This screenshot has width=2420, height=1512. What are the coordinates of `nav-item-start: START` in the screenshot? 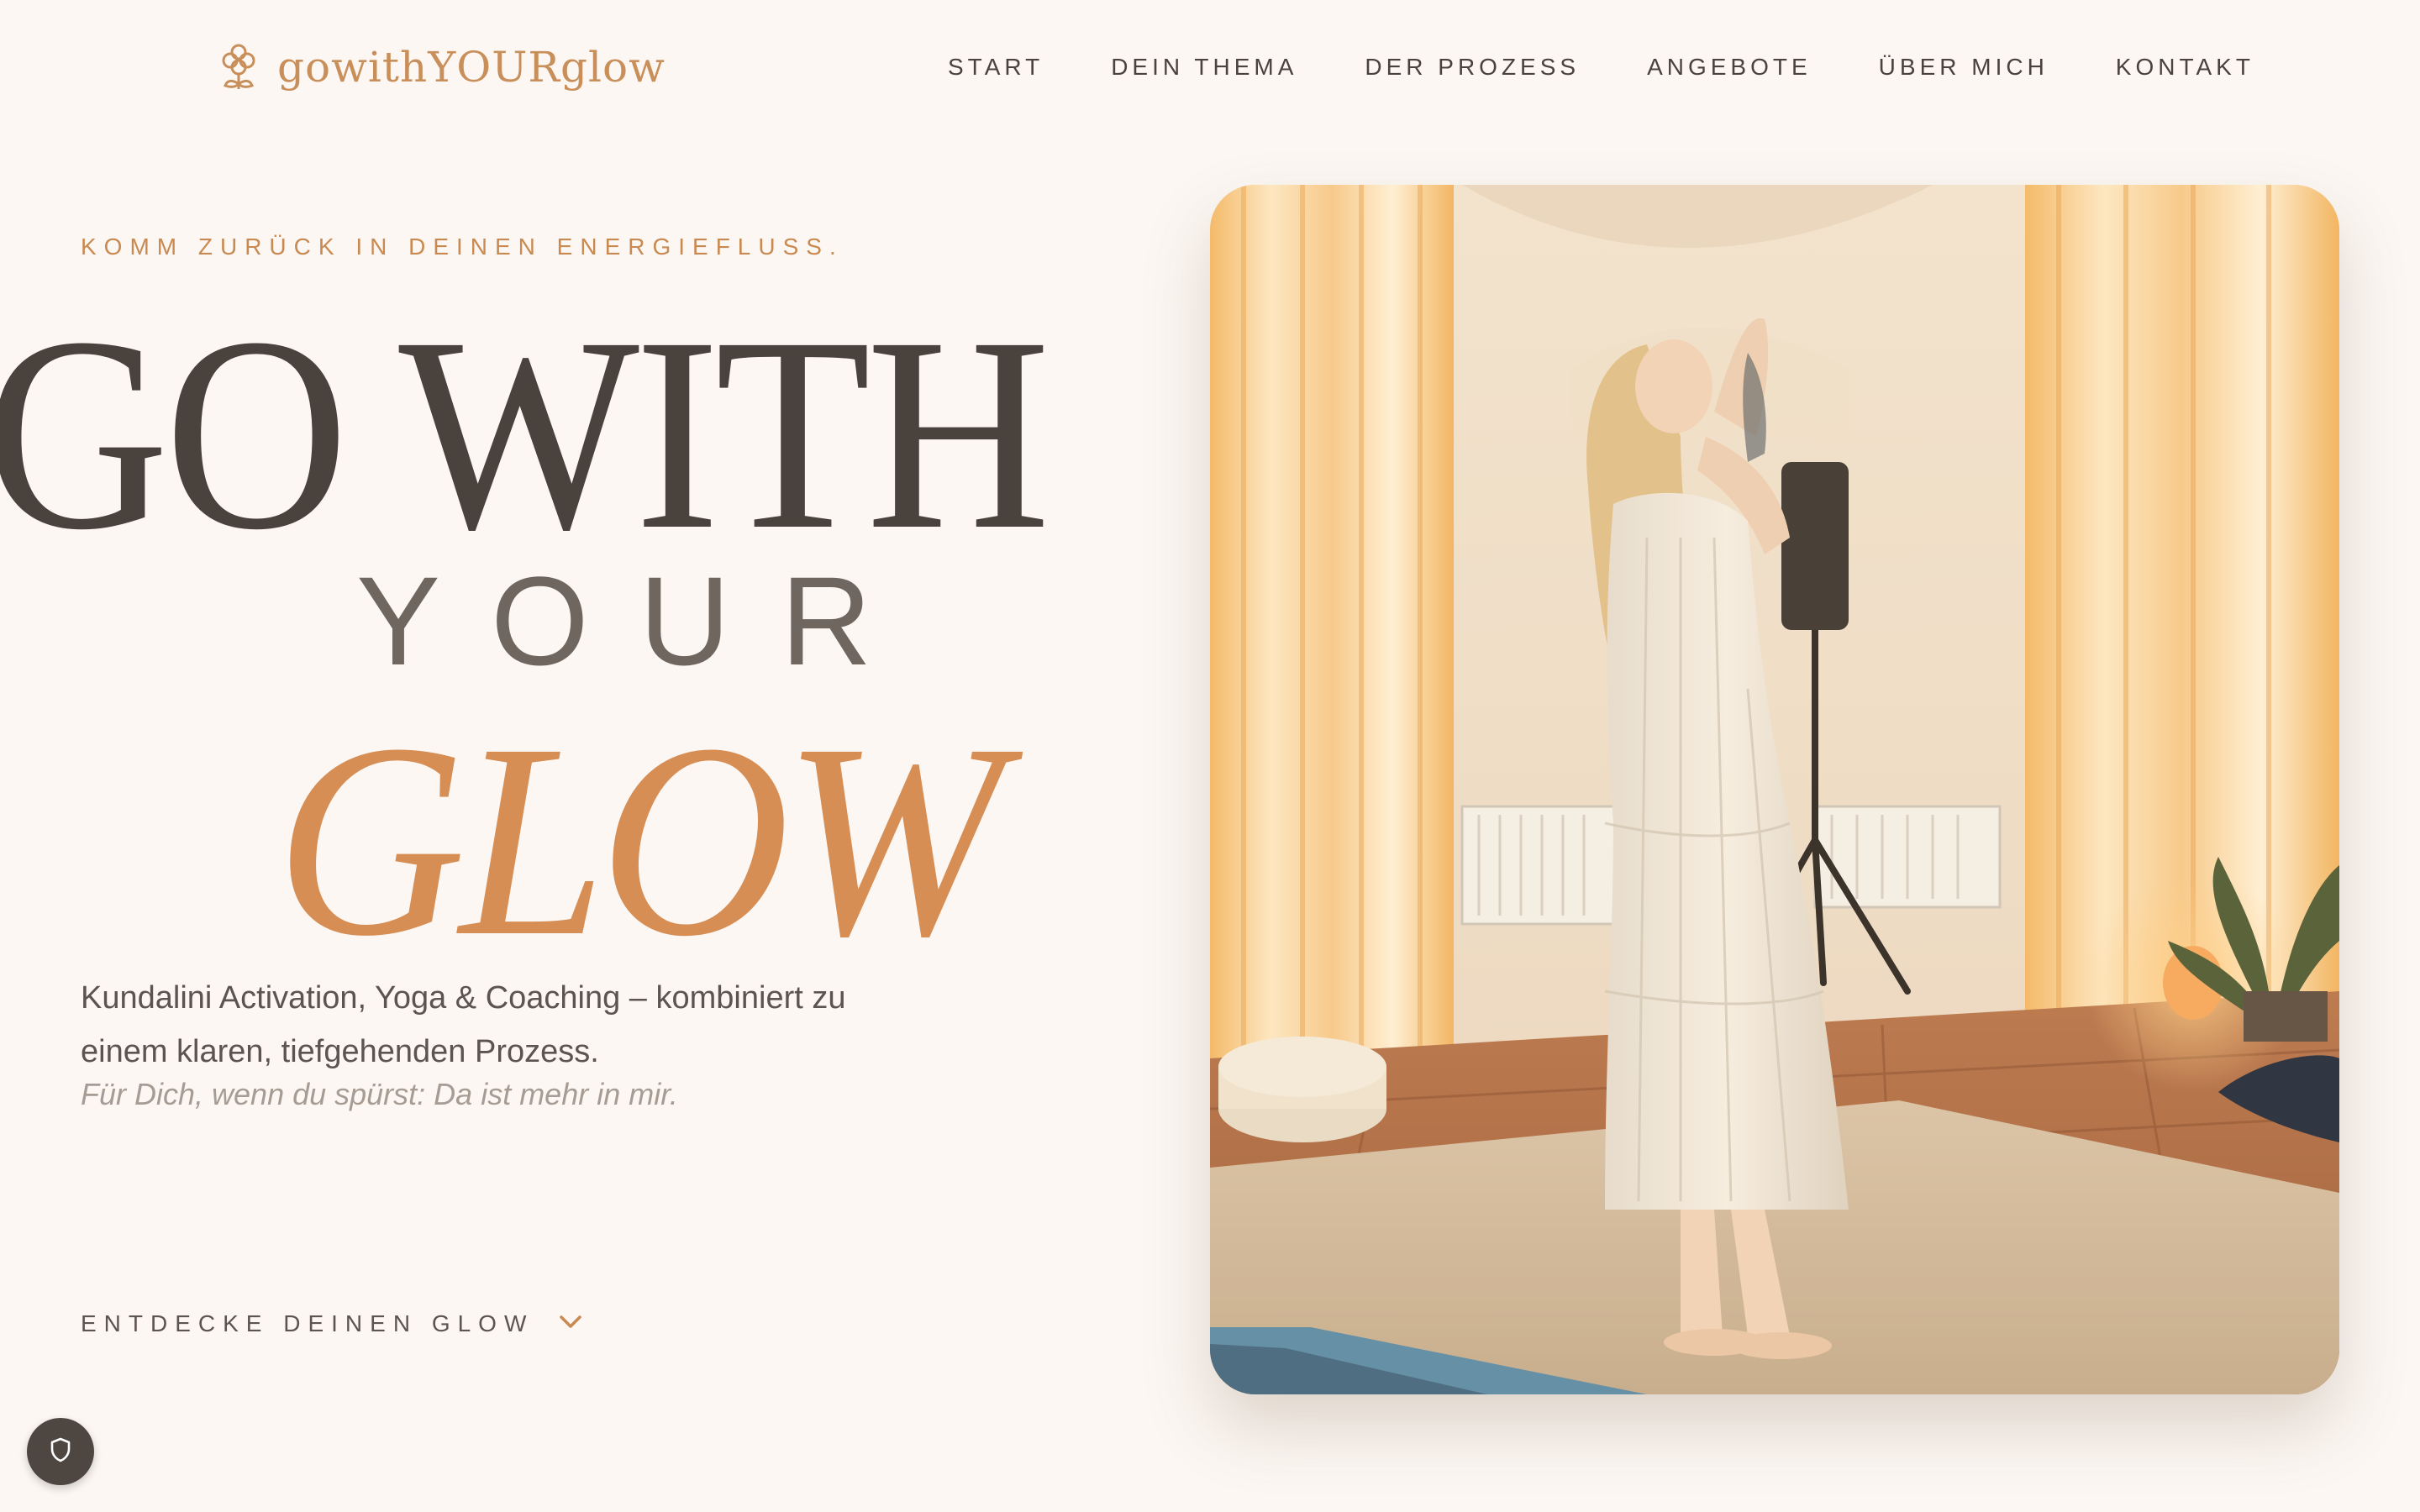 It's located at (996, 67).